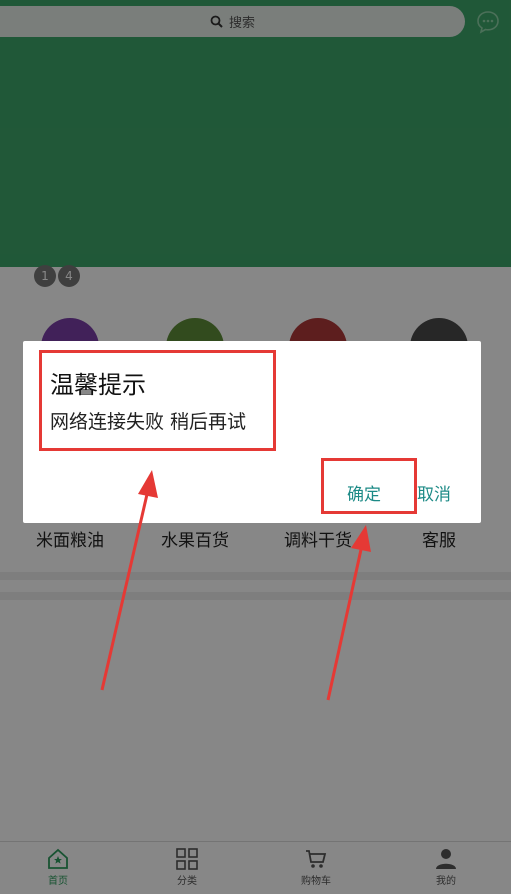 The width and height of the screenshot is (511, 895). I want to click on title-highlight-box, so click(157, 400).